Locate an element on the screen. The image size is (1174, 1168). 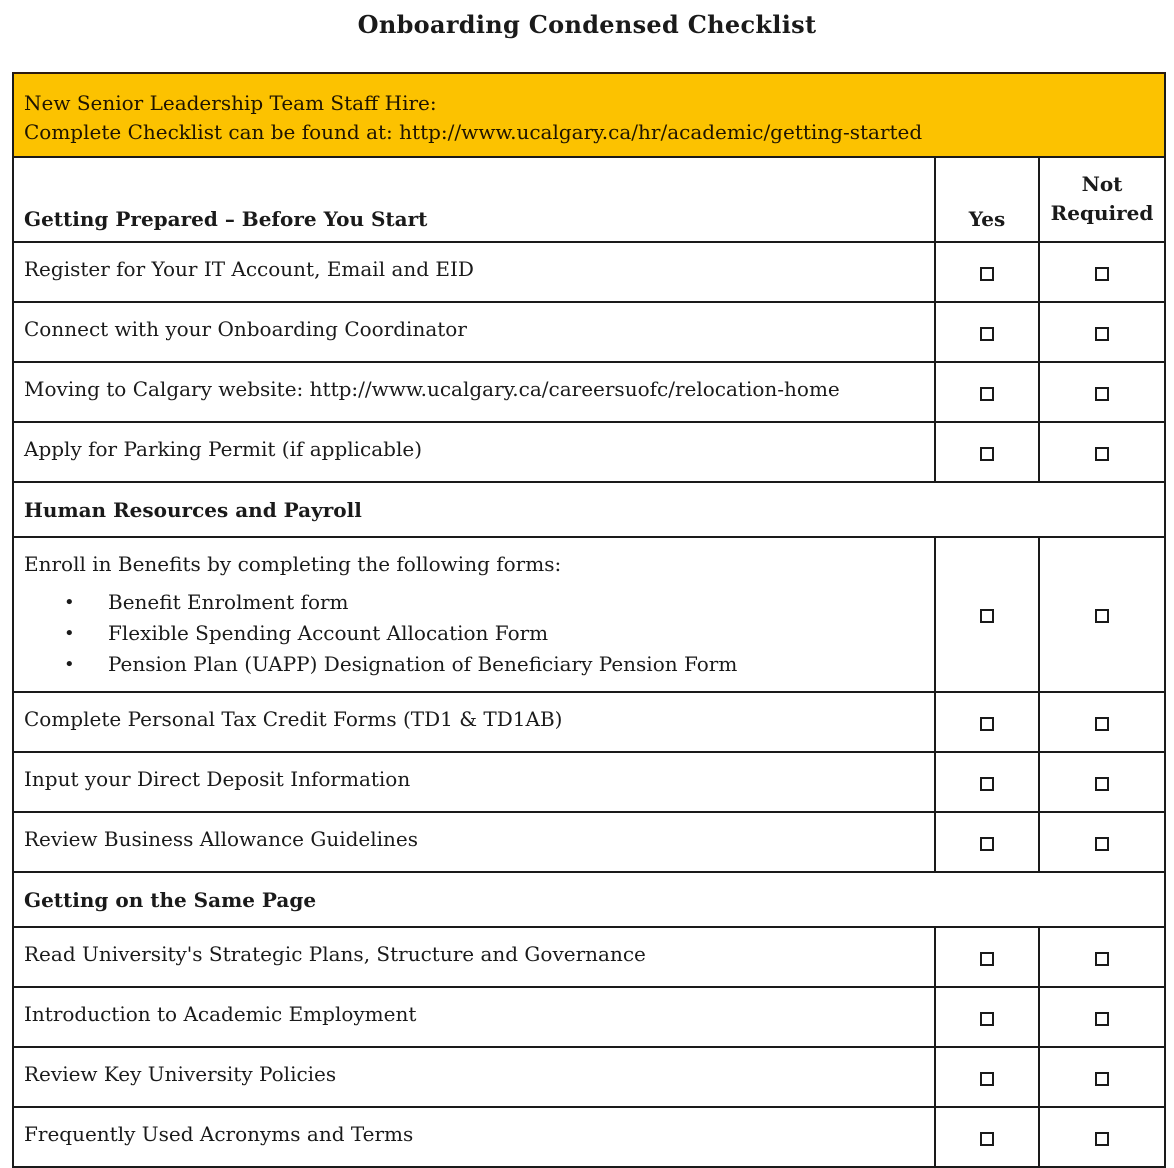
checklist-row: Input your Direct Deposit Information is located at coordinates (589, 782).